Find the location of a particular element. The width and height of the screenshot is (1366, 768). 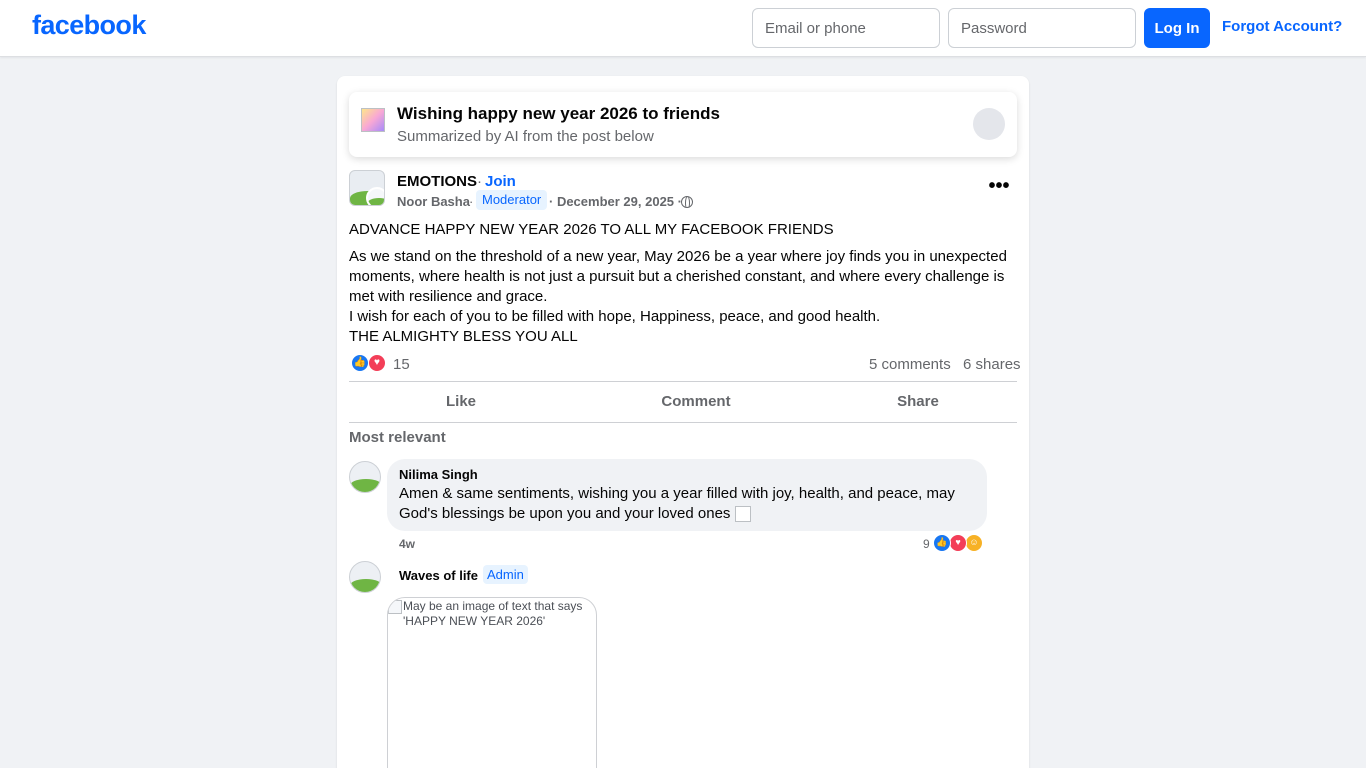

commenter-name: Waves of life is located at coordinates (438, 575).